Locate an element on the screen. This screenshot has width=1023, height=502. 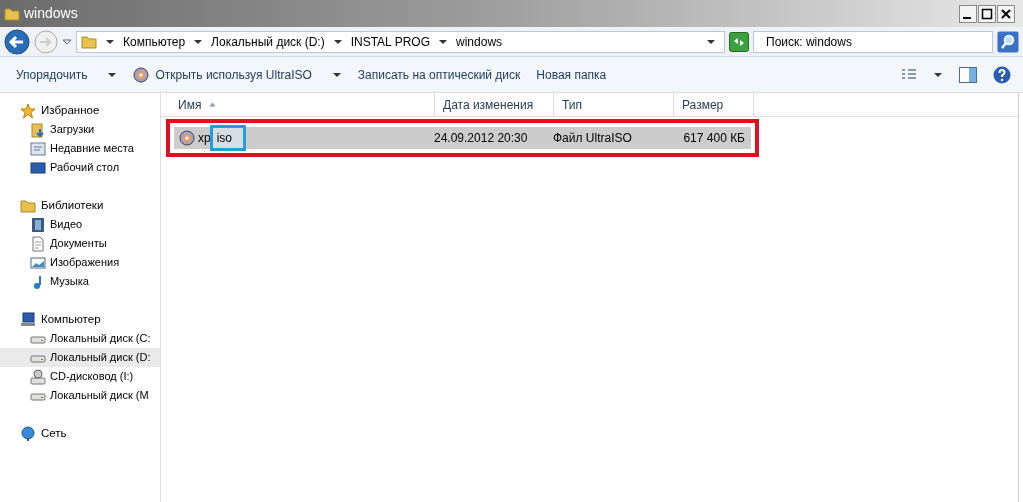
sidebar-item: Локальный диск (M is located at coordinates (80, 395).